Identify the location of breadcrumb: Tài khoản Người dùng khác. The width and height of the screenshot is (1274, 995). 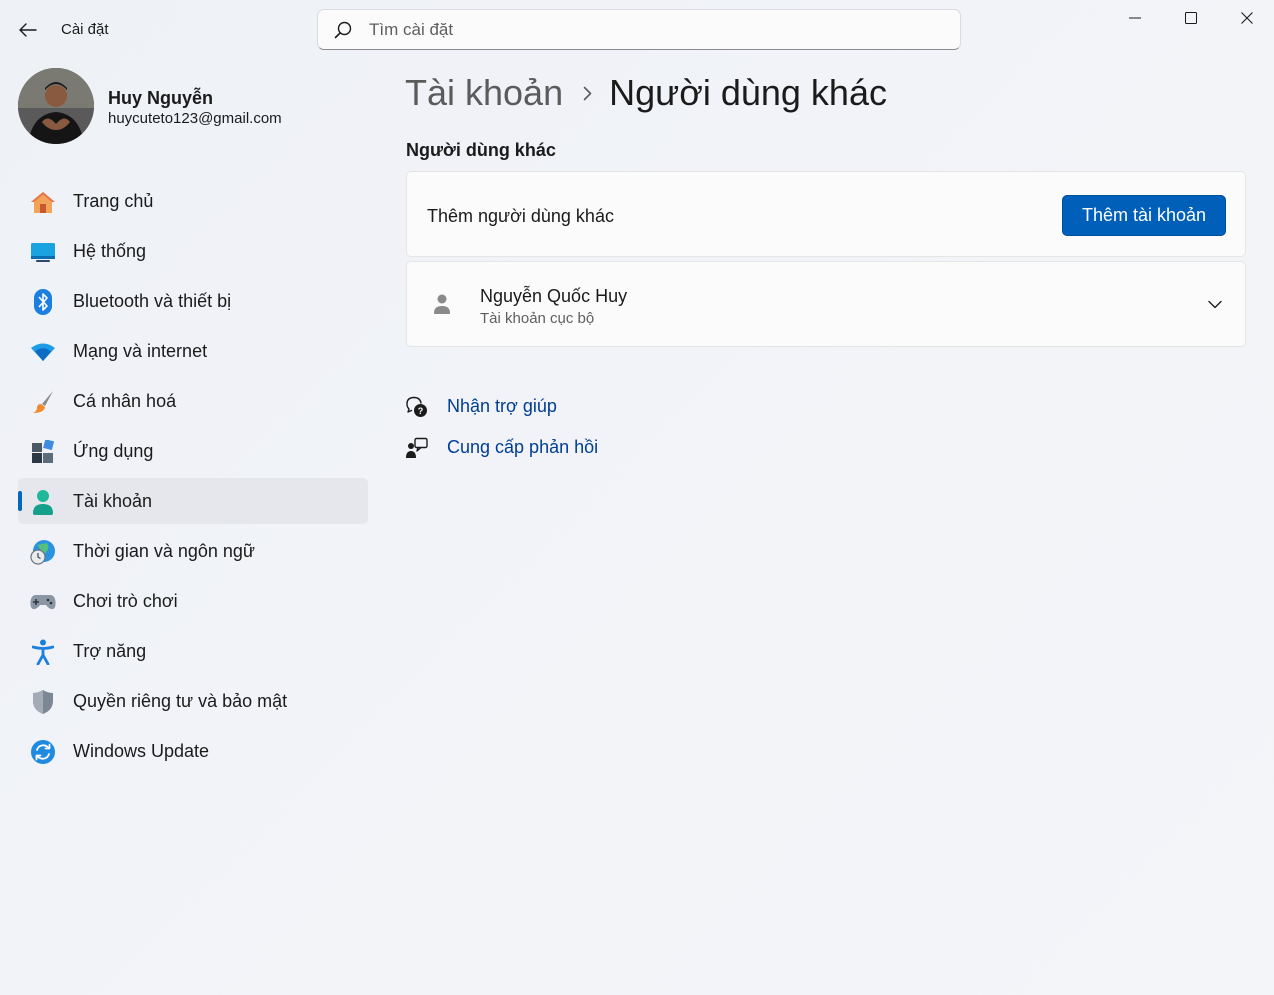
(646, 93).